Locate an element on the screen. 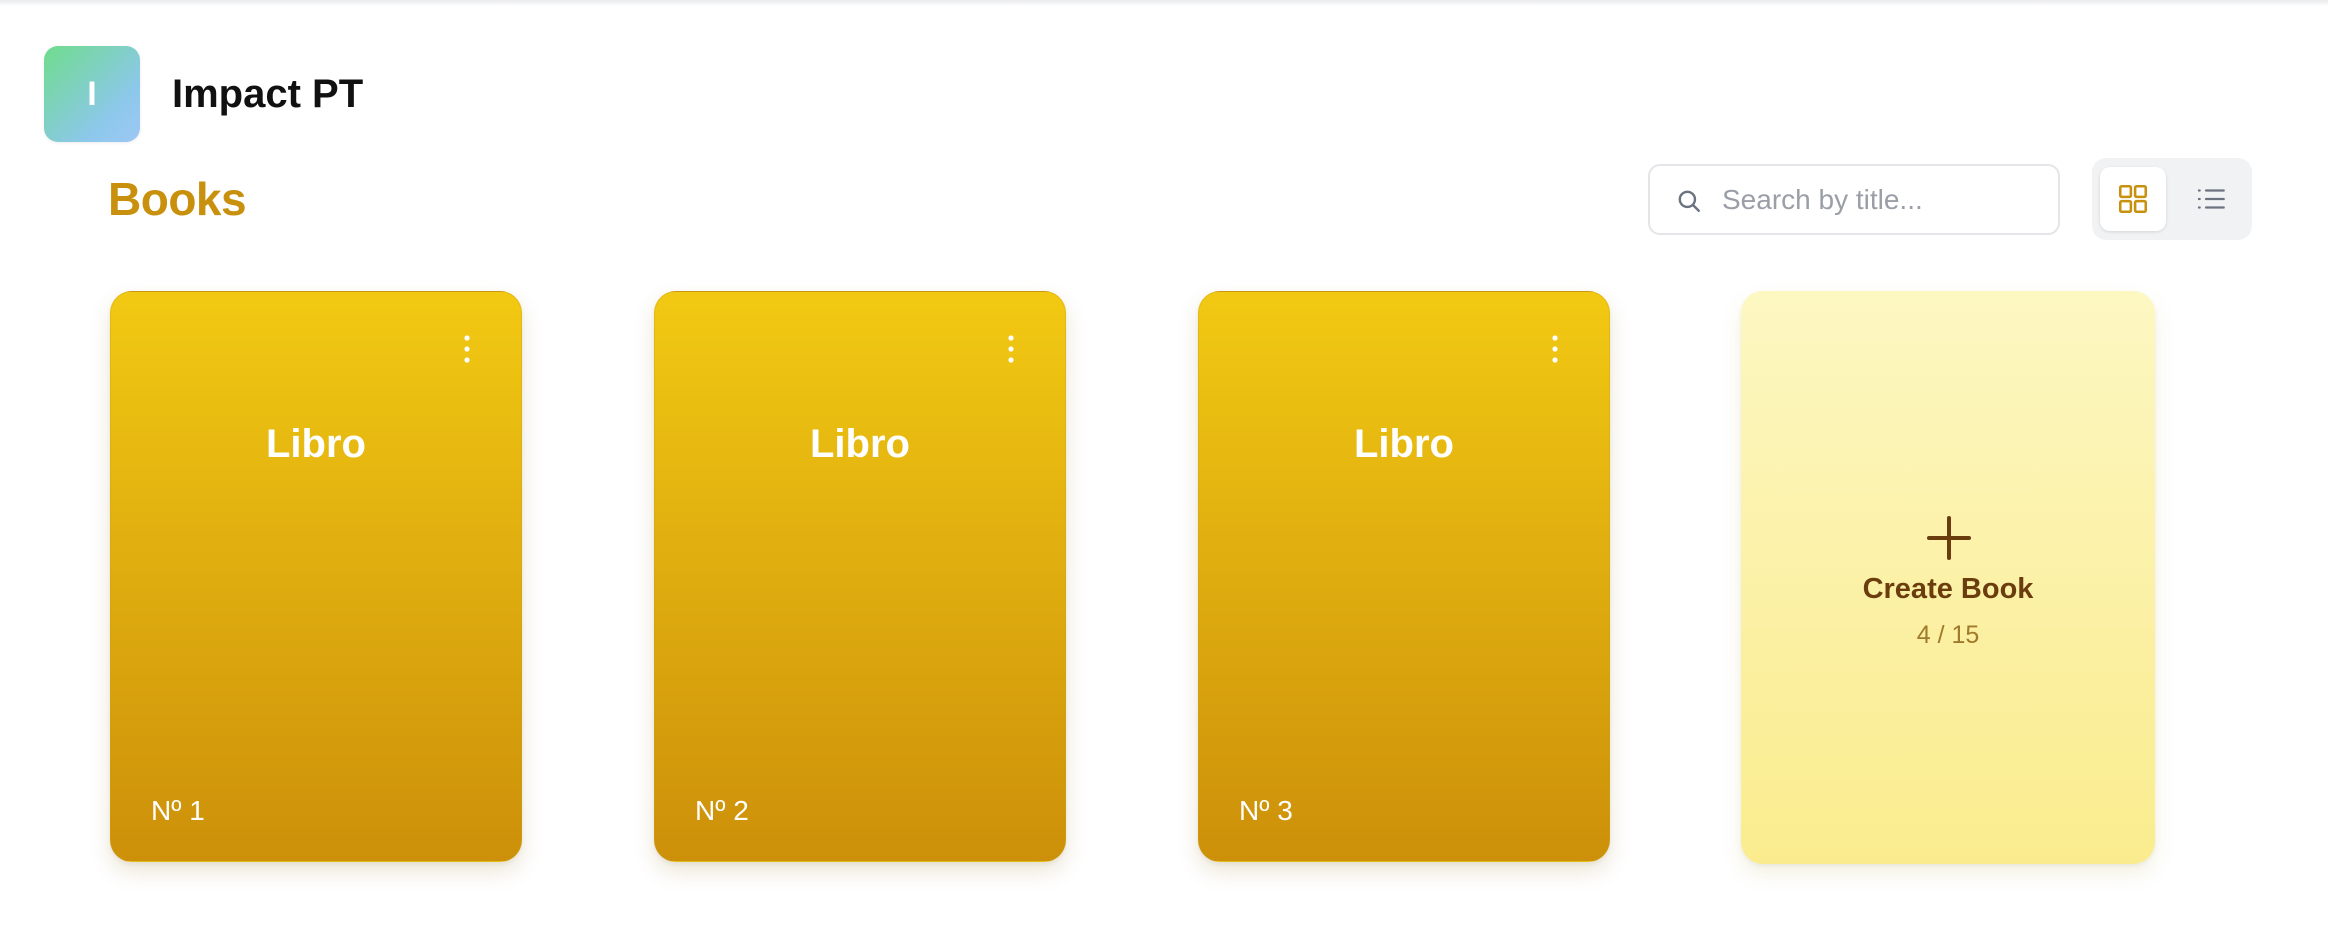 The height and width of the screenshot is (936, 2328). brand-avatar: I is located at coordinates (92, 94).